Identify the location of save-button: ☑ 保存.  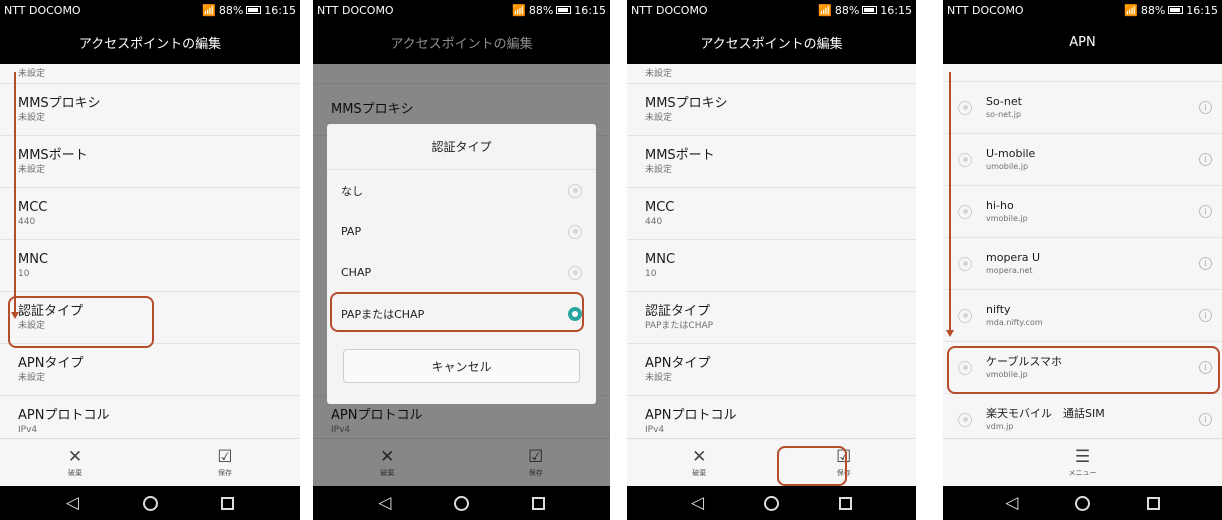
(225, 462).